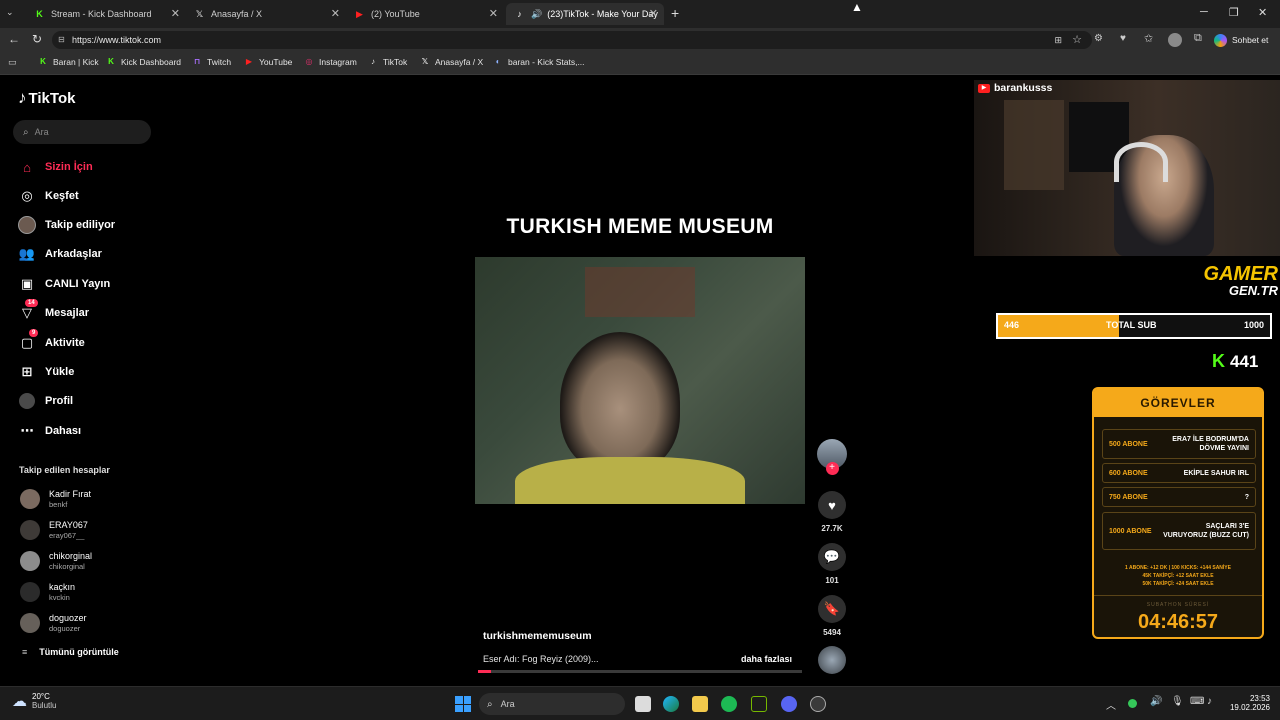  Describe the element at coordinates (61, 40) in the screenshot. I see `site-info-icon: ⊟` at that location.